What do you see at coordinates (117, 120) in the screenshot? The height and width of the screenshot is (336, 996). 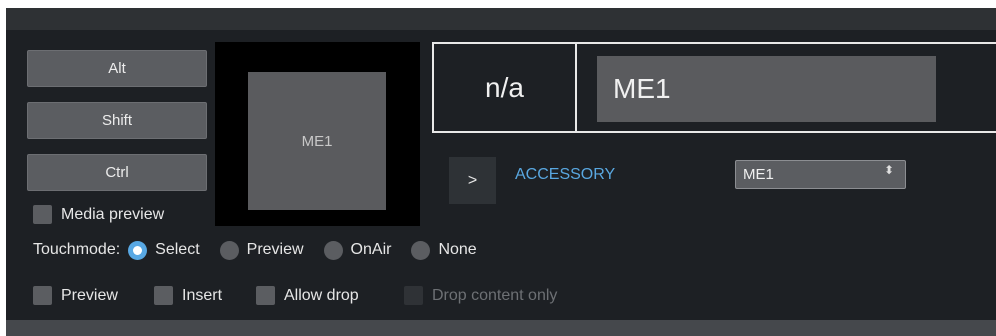 I see `shift-button: Shift` at bounding box center [117, 120].